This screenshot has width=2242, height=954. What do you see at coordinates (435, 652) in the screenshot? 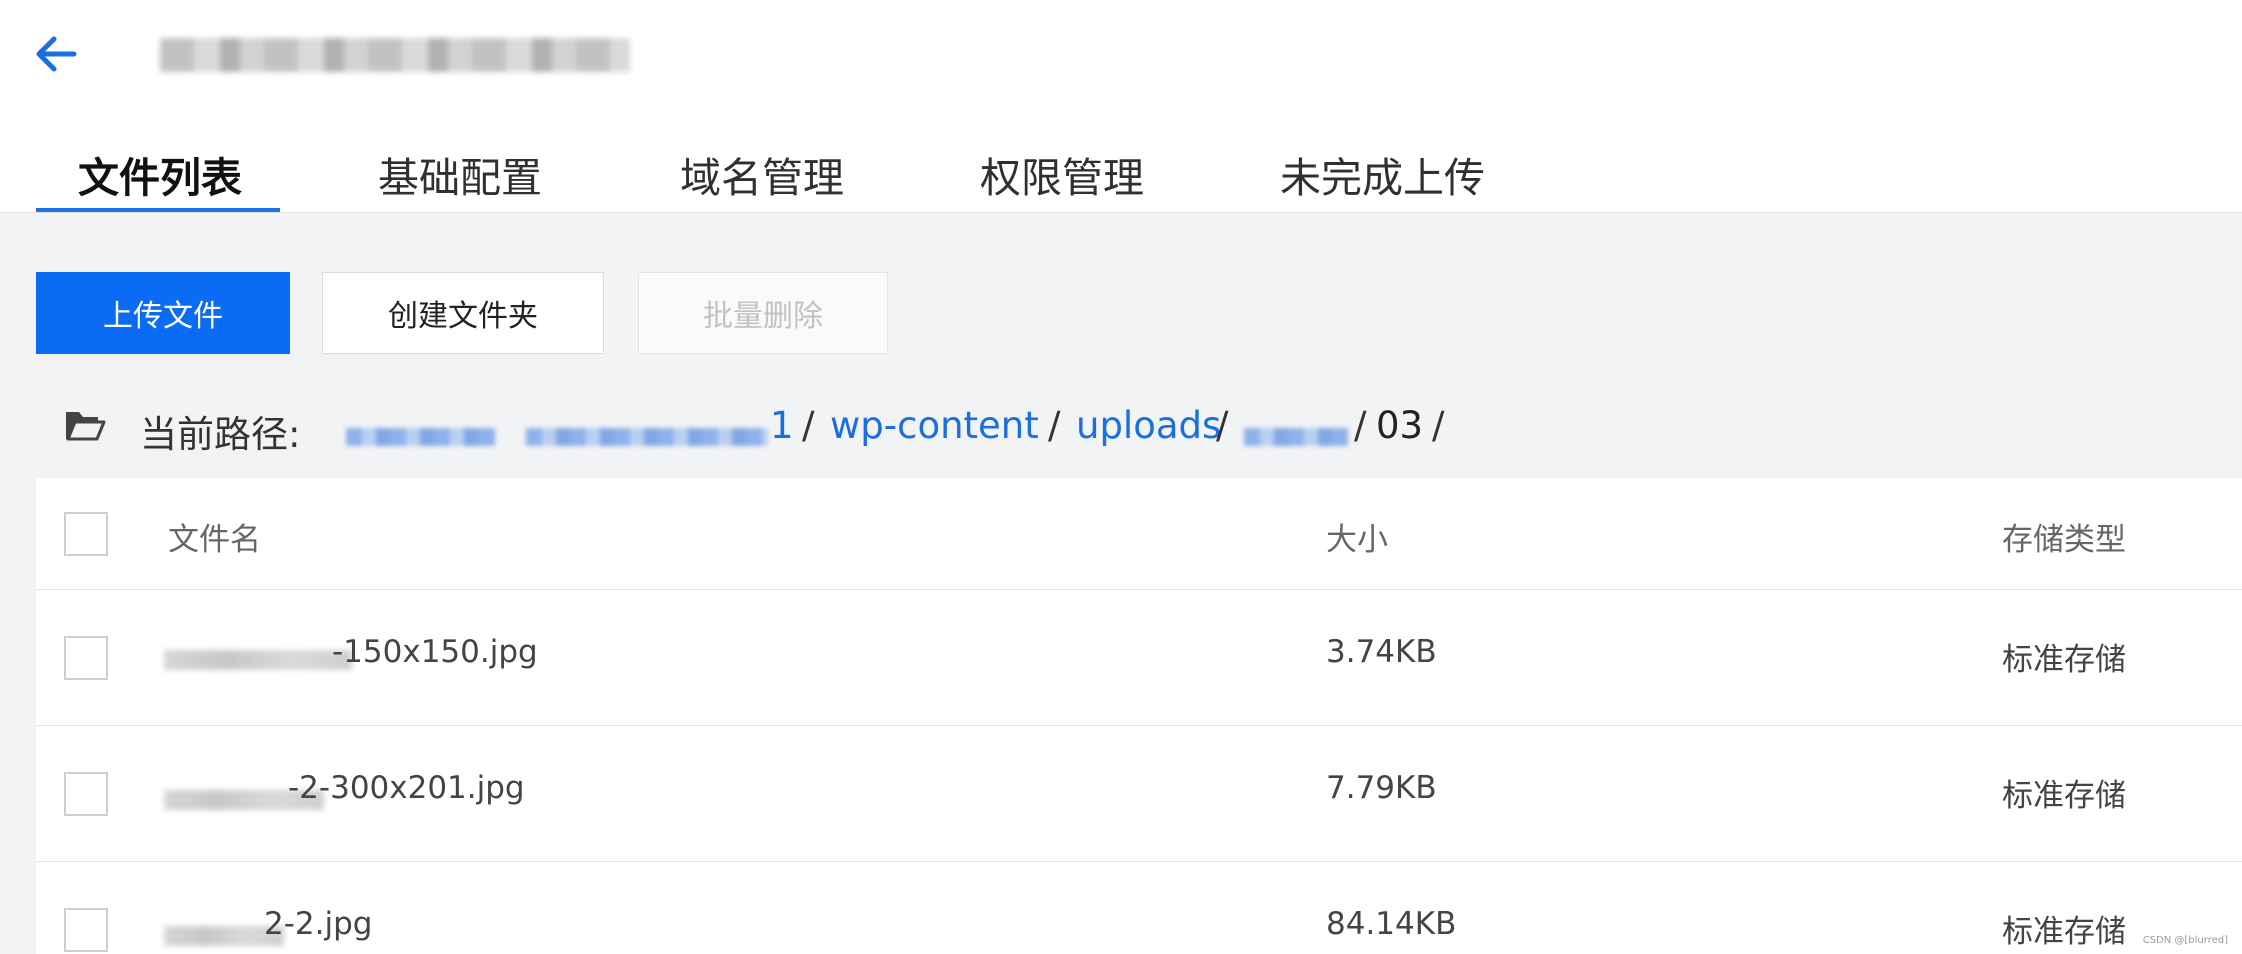
I see `file-name: -150x150.jpg` at bounding box center [435, 652].